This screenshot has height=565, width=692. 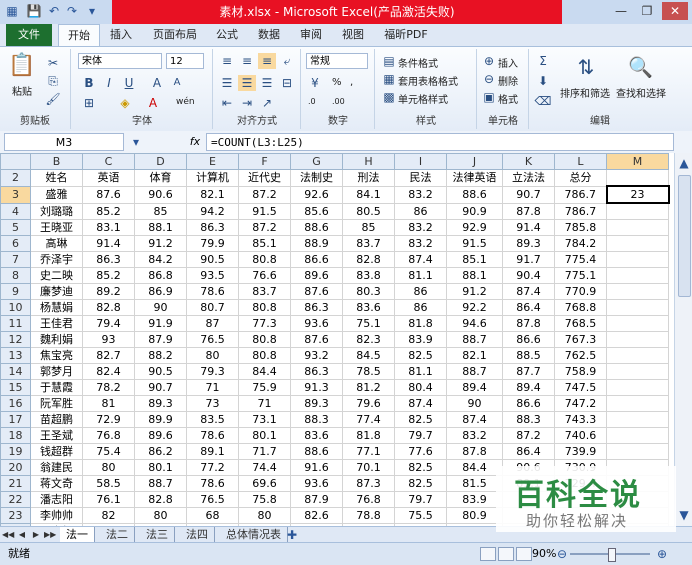 I want to click on scroll-down-icon: ▼, so click(x=684, y=515).